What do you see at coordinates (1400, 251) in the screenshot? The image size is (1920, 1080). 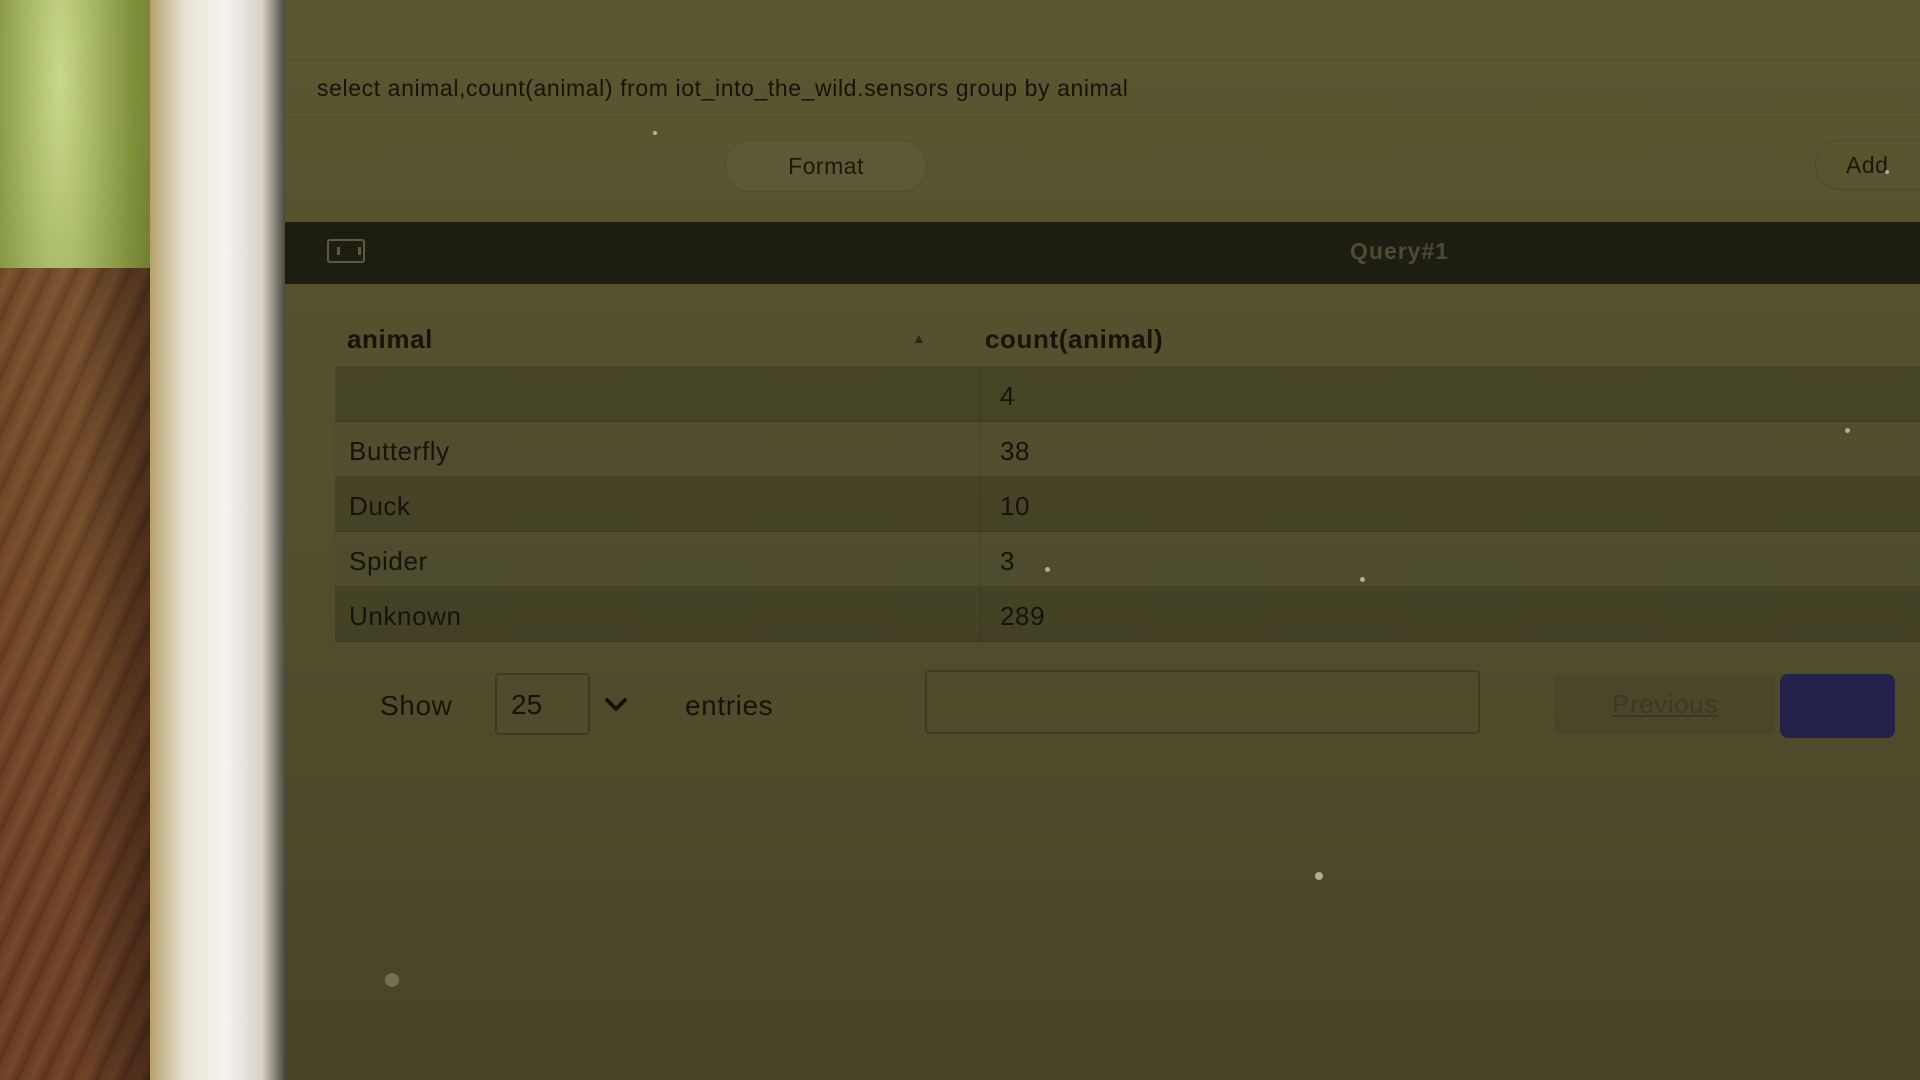 I see `query-title: Query#1` at bounding box center [1400, 251].